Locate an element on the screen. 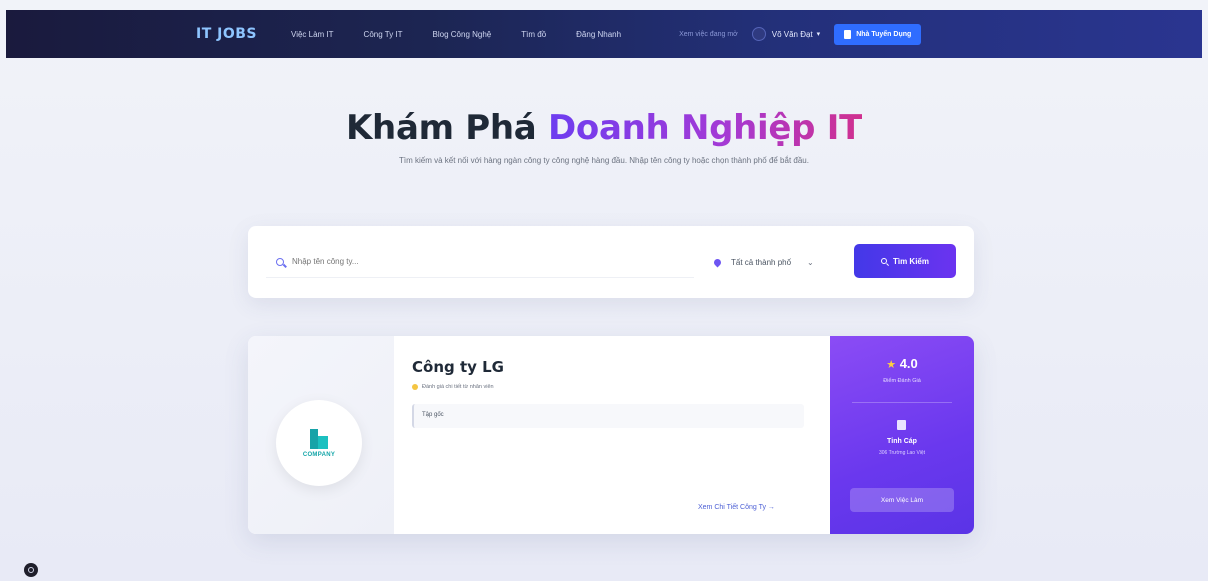 Image resolution: width=1208 pixels, height=581 pixels. location-pin-icon is located at coordinates (717, 262).